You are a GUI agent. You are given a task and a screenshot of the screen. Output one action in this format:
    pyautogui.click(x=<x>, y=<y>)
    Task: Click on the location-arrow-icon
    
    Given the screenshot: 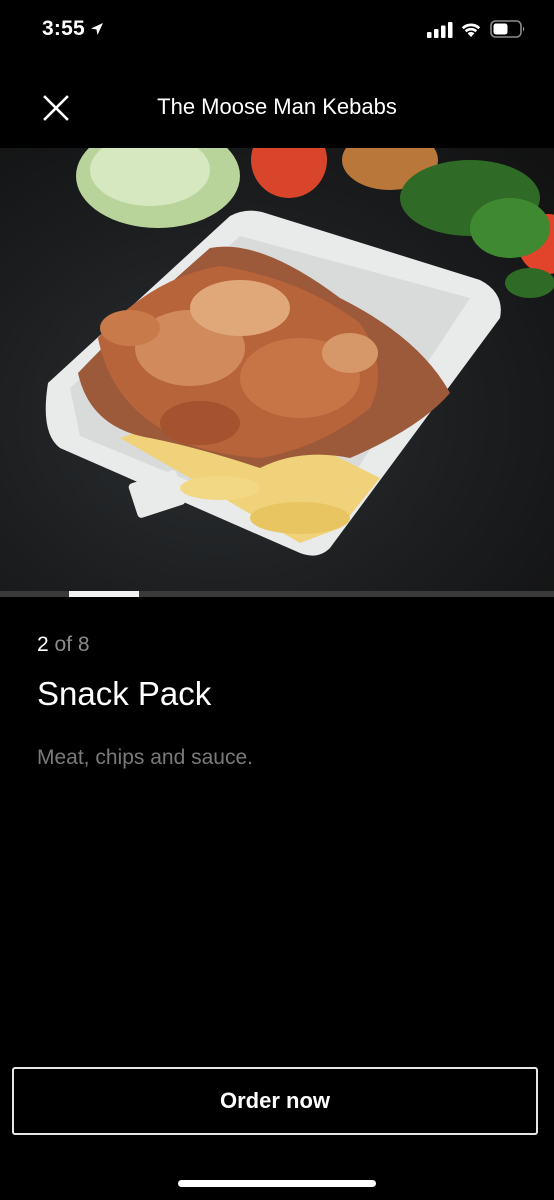 What is the action you would take?
    pyautogui.click(x=96, y=29)
    